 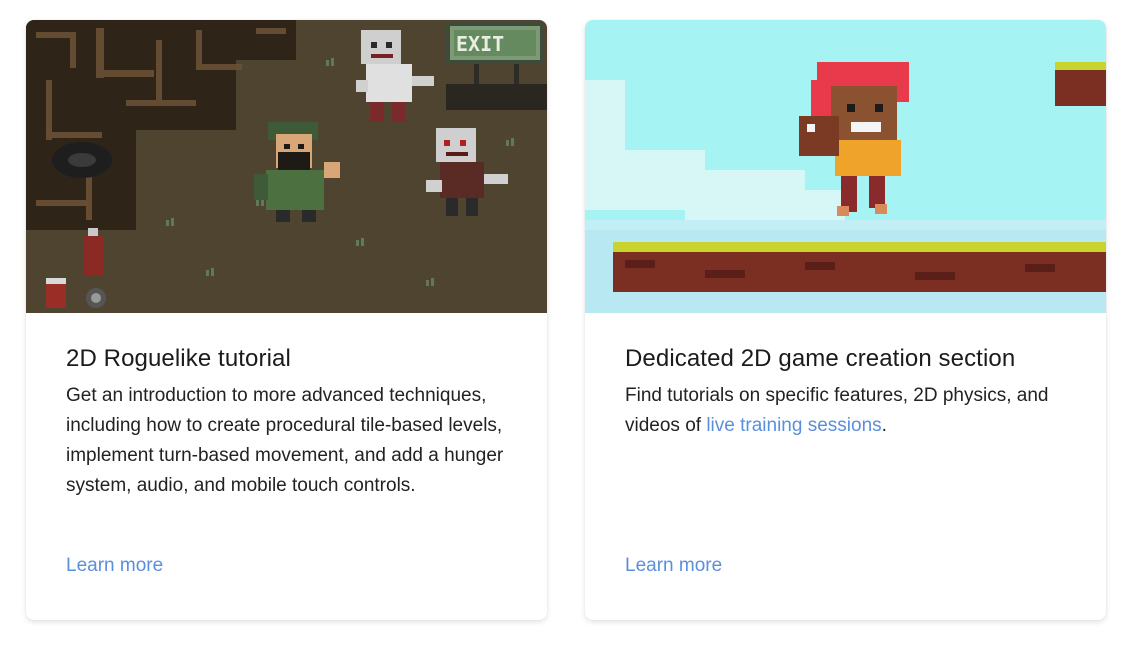 I want to click on description-end: ., so click(x=884, y=425).